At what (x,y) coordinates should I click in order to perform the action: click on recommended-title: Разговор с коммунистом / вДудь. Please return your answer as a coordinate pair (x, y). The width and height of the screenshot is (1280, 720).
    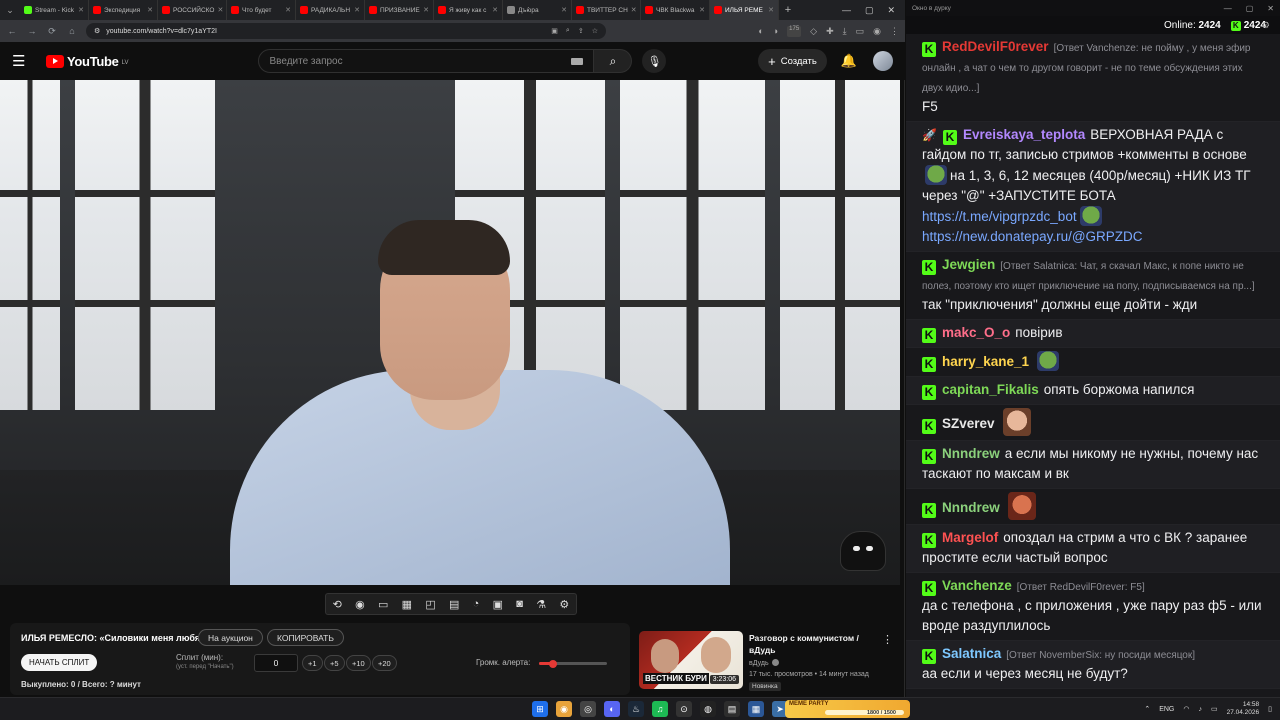
    Looking at the image, I should click on (811, 644).